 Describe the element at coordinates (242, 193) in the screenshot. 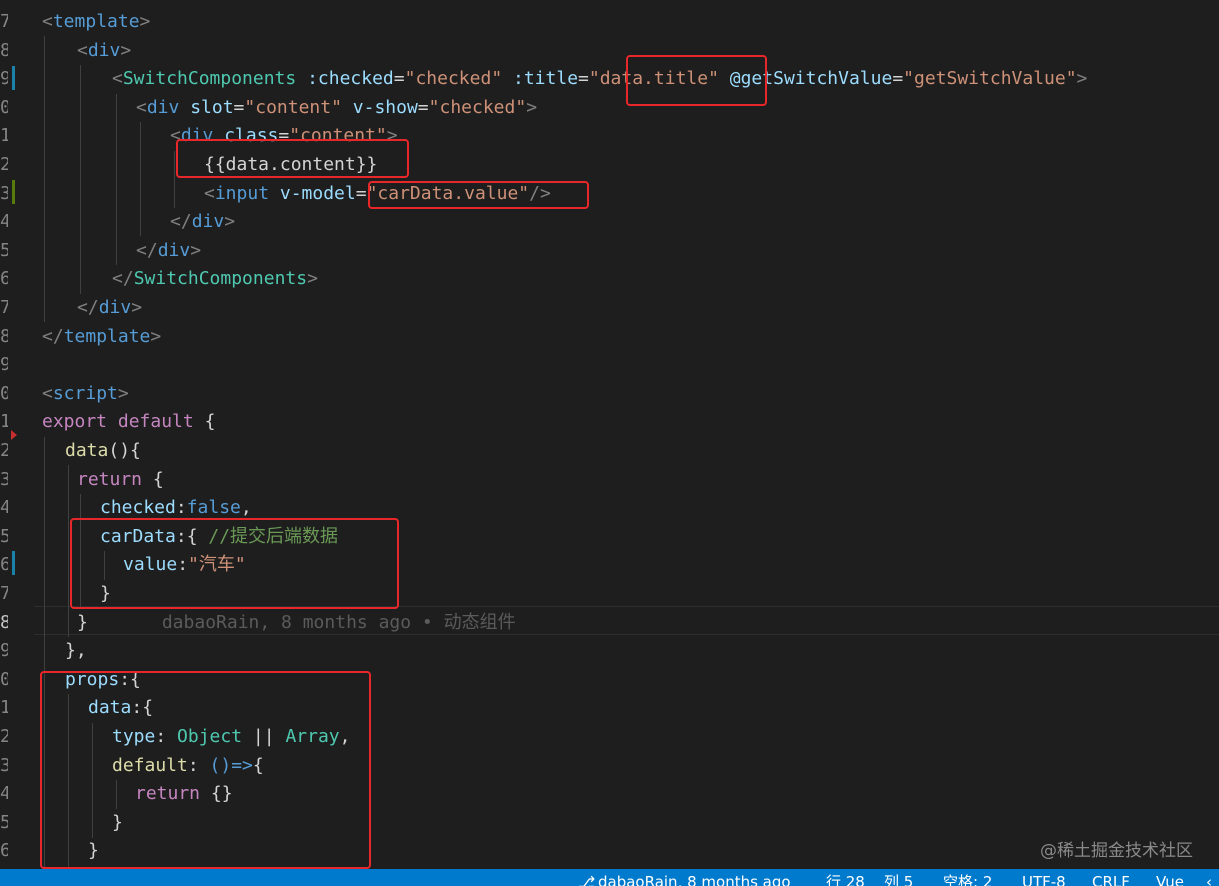

I see `token: input` at that location.